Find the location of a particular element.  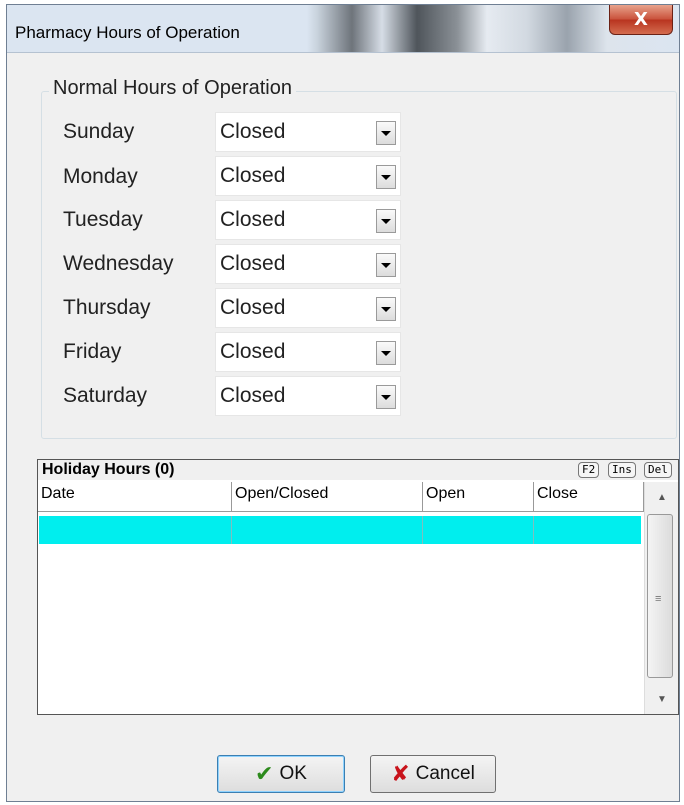

cancel-button-label: Cancel is located at coordinates (445, 773).